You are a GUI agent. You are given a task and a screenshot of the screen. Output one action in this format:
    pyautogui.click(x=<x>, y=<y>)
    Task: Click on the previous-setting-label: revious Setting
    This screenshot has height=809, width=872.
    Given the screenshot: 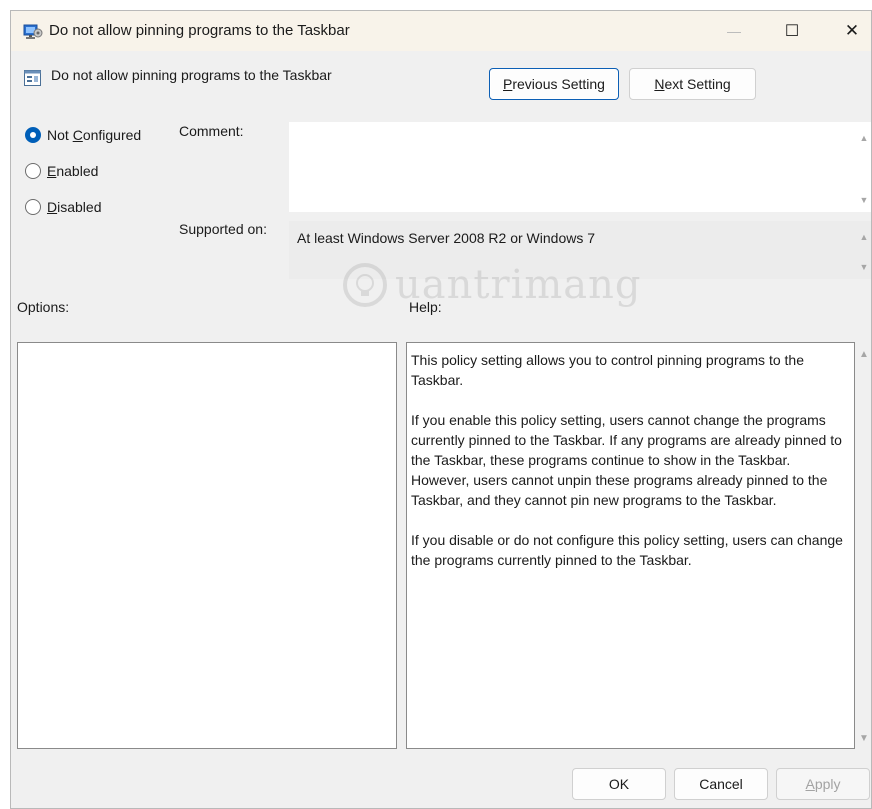 What is the action you would take?
    pyautogui.click(x=558, y=84)
    